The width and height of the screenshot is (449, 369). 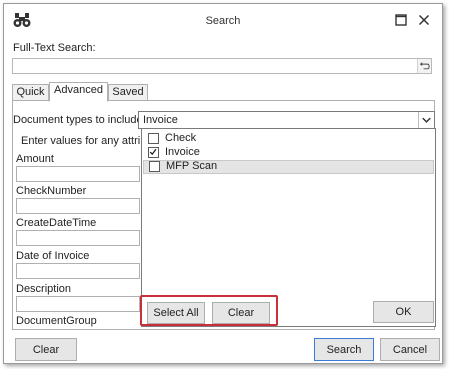 I want to click on checkbox-invoice, so click(x=153, y=152).